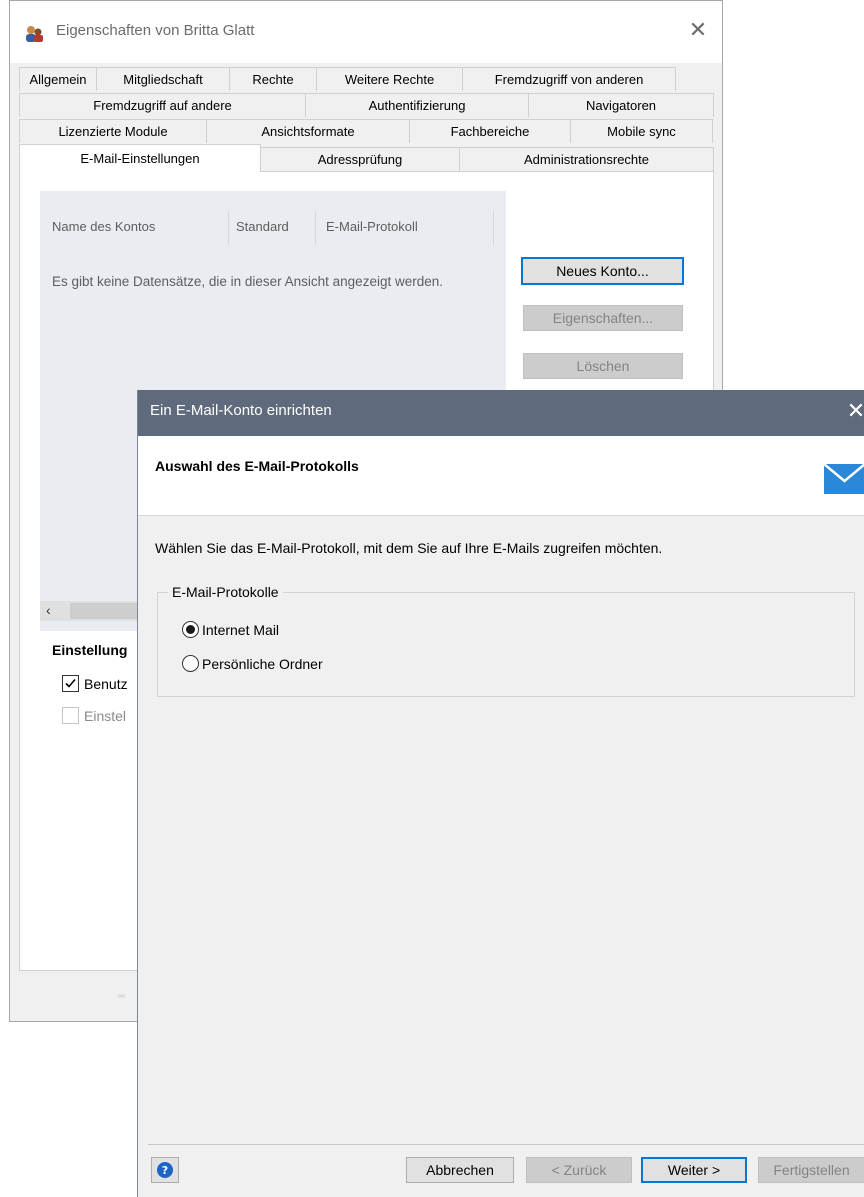  What do you see at coordinates (113, 131) in the screenshot?
I see `tab-lizenzierte-module: Lizenzierte Module` at bounding box center [113, 131].